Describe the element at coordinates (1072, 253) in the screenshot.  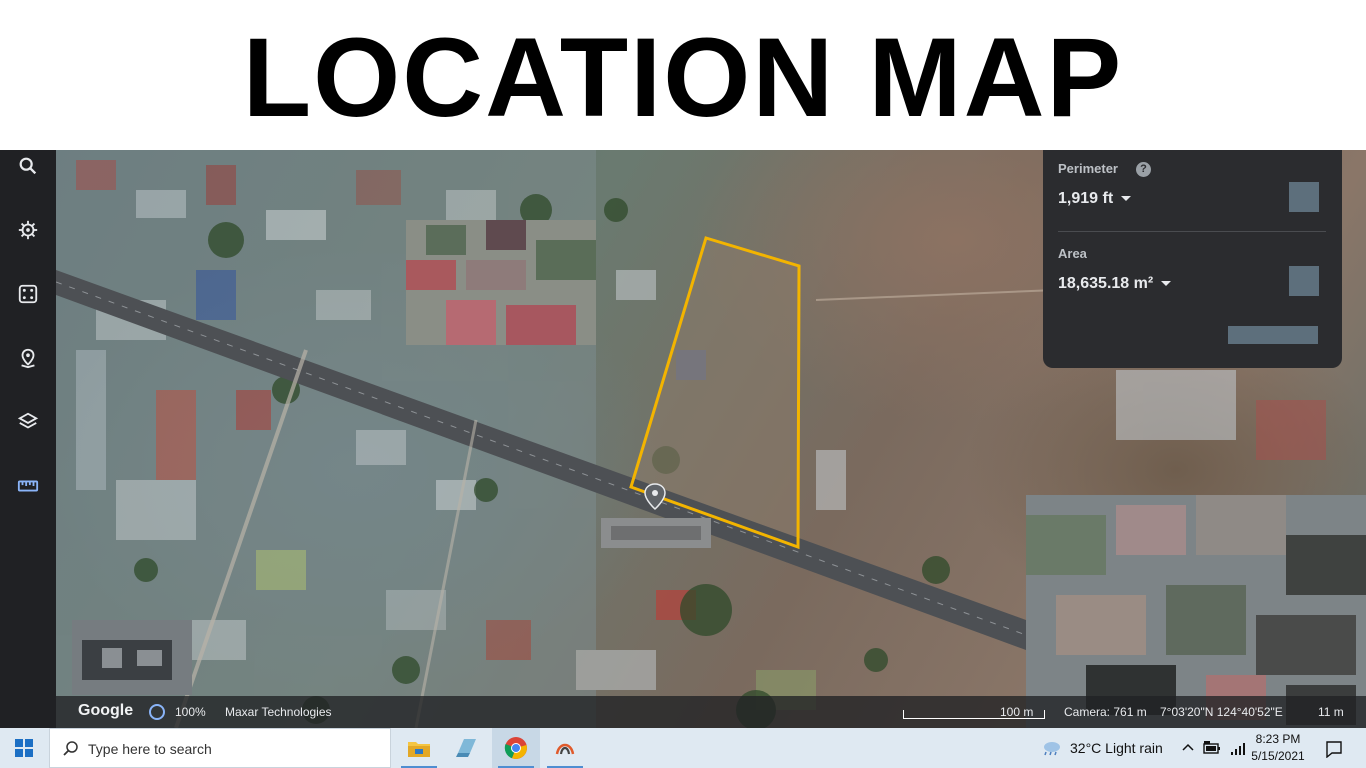
I see `area-label: Area` at that location.